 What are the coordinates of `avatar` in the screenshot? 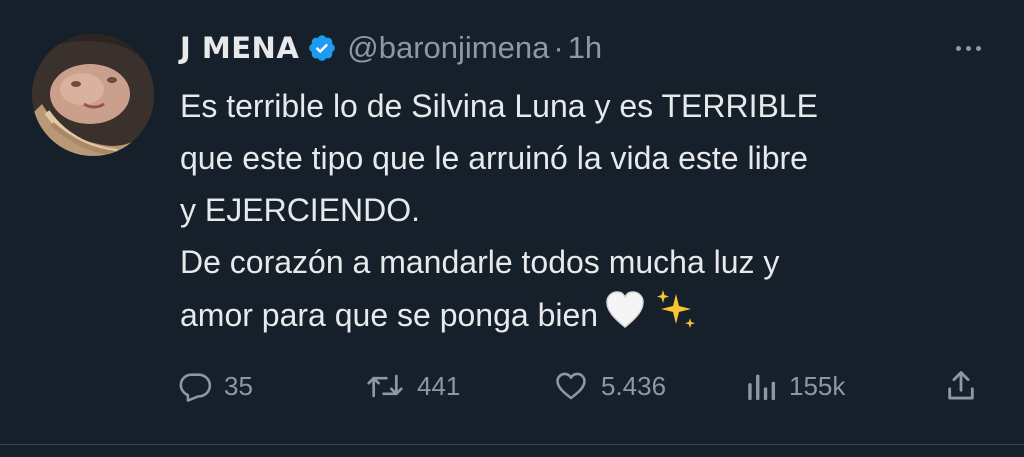 It's located at (93, 95).